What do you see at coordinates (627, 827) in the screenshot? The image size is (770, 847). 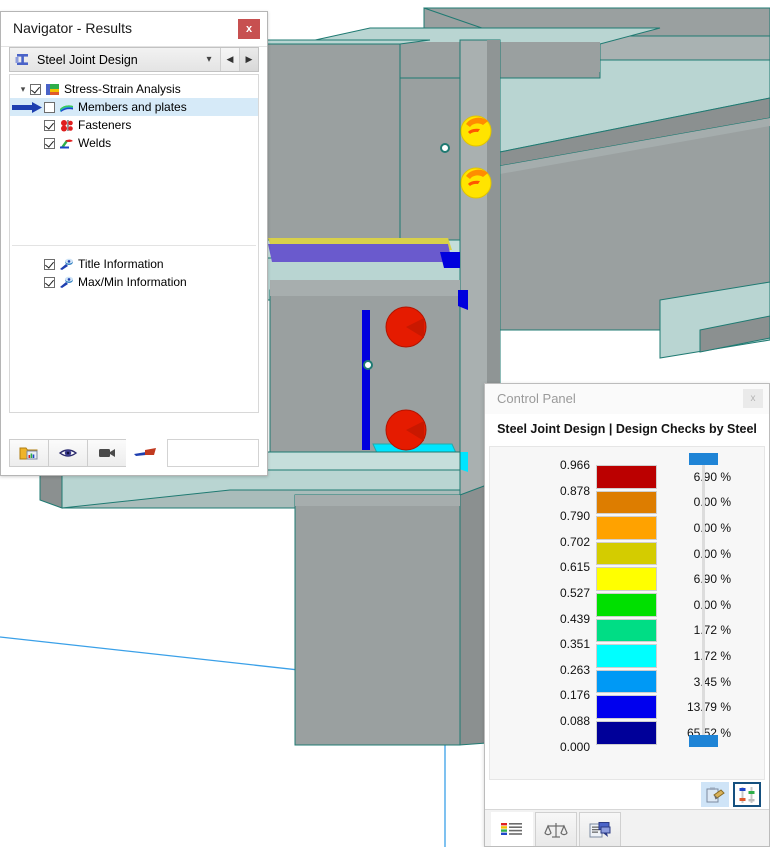 I see `control-panel-tabs` at bounding box center [627, 827].